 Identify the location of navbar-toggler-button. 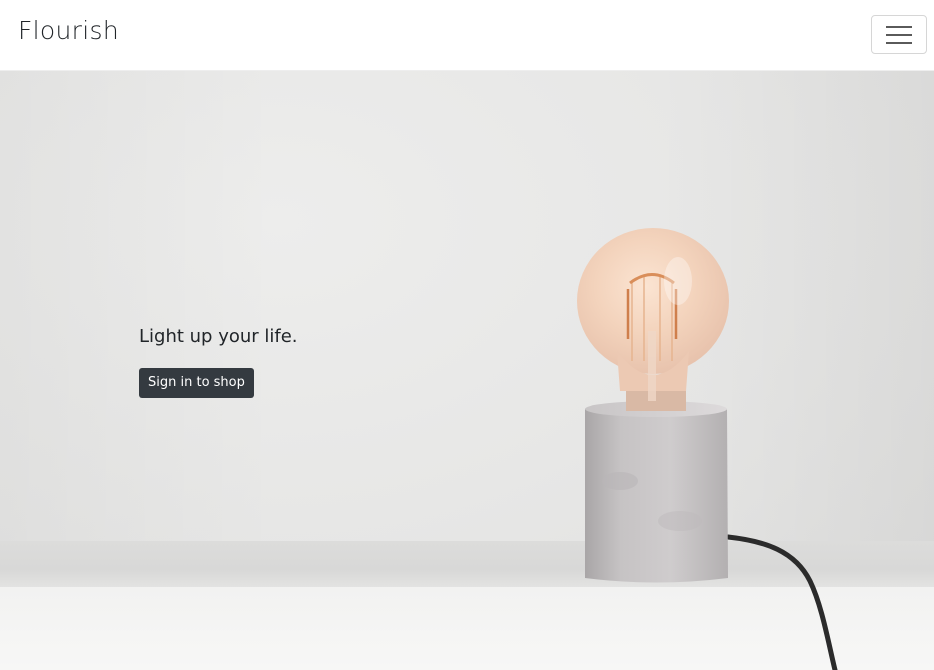
(899, 34).